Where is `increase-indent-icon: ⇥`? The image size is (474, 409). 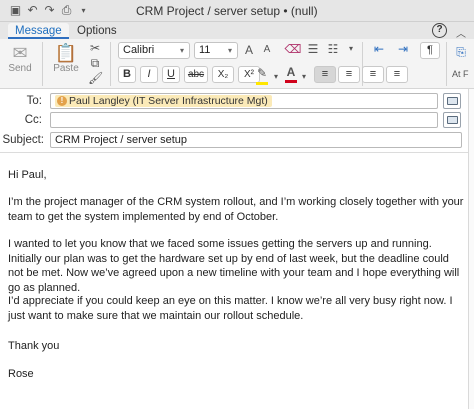 increase-indent-icon: ⇥ is located at coordinates (403, 49).